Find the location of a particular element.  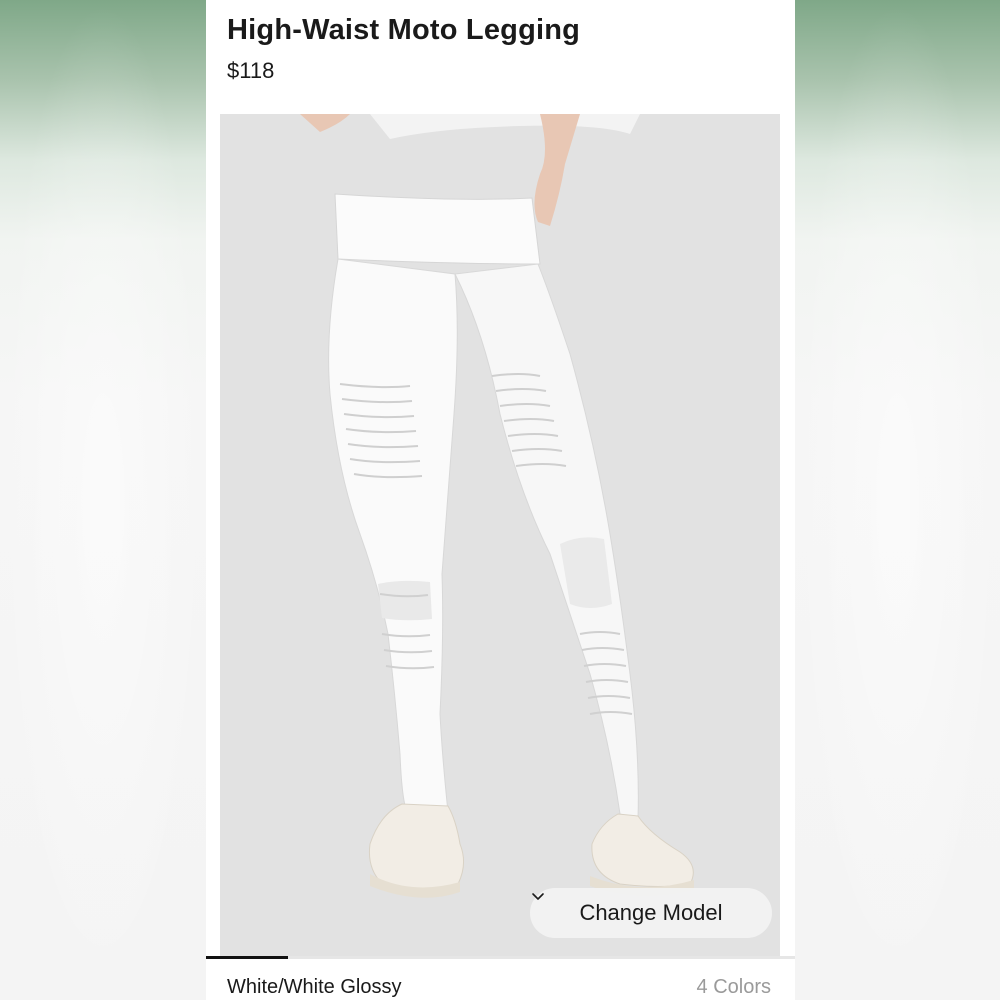

change-model-label: Change Model is located at coordinates (651, 912).